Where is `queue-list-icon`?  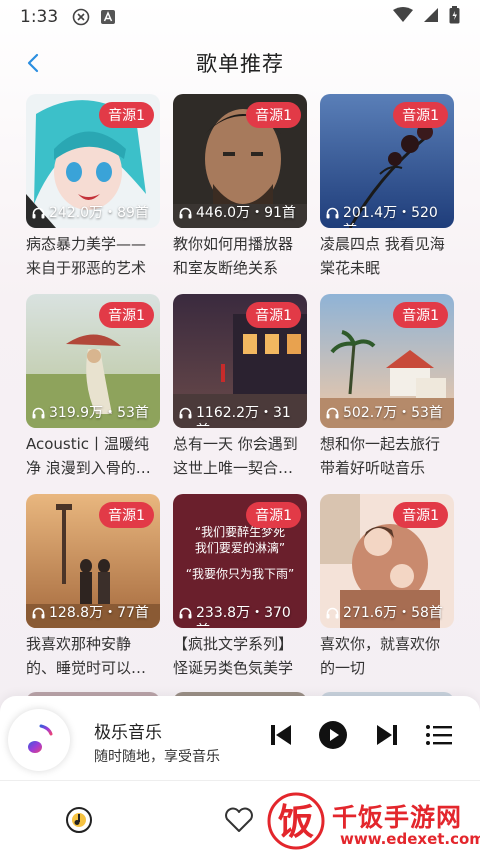
queue-list-icon is located at coordinates (439, 735).